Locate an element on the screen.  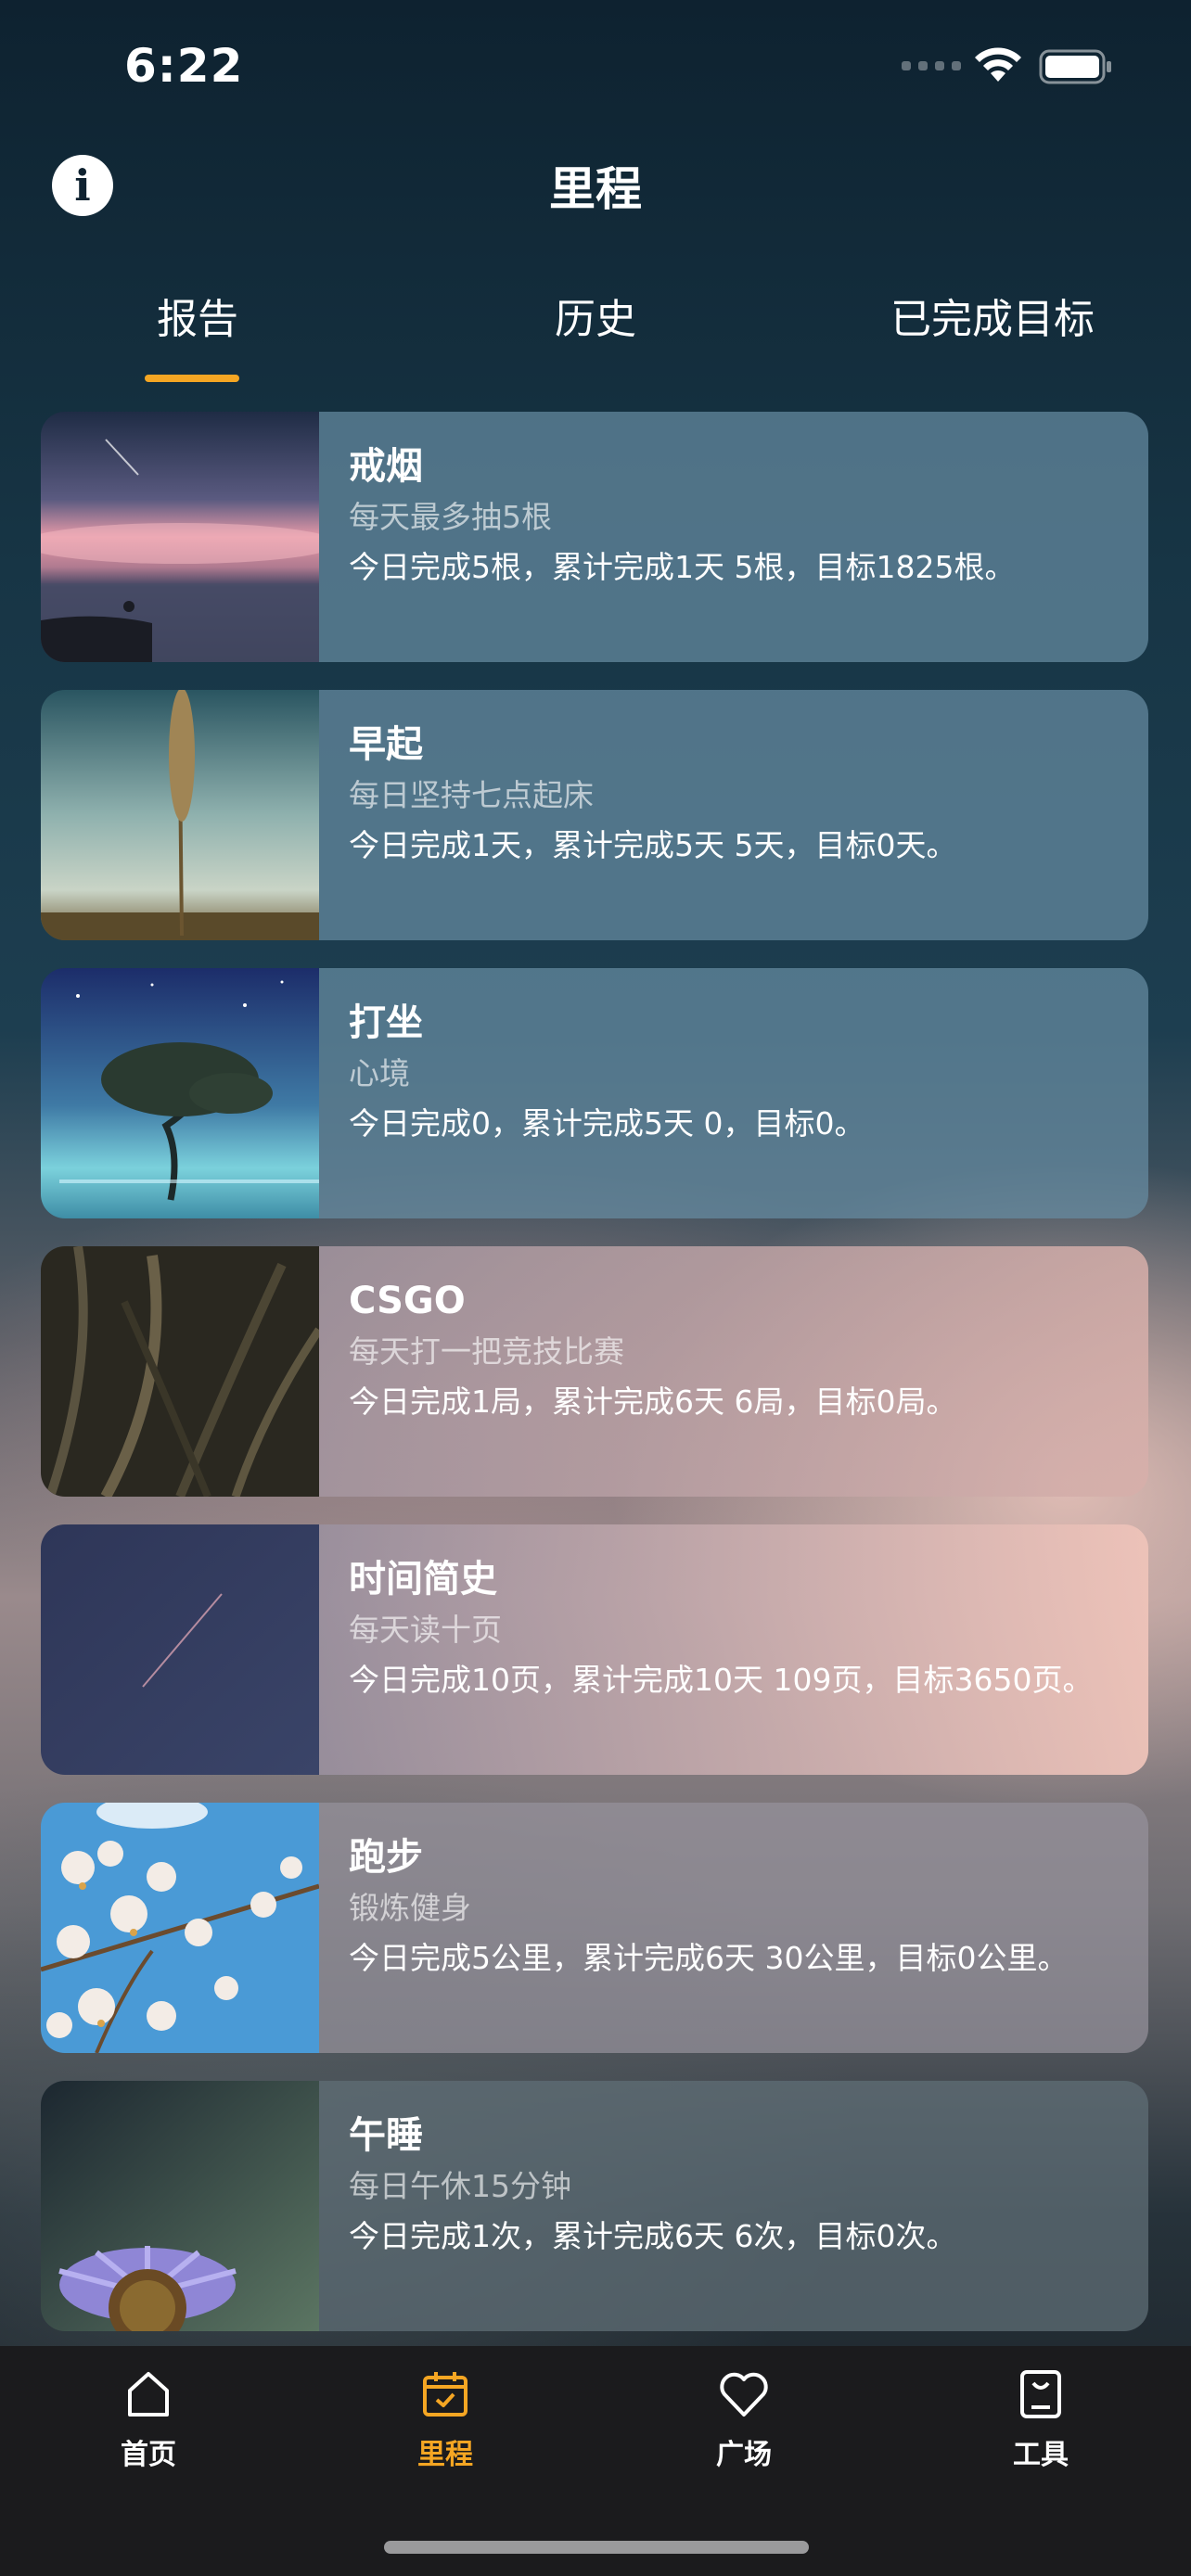
tab-completed-goals: 已完成目标 is located at coordinates (992, 316).